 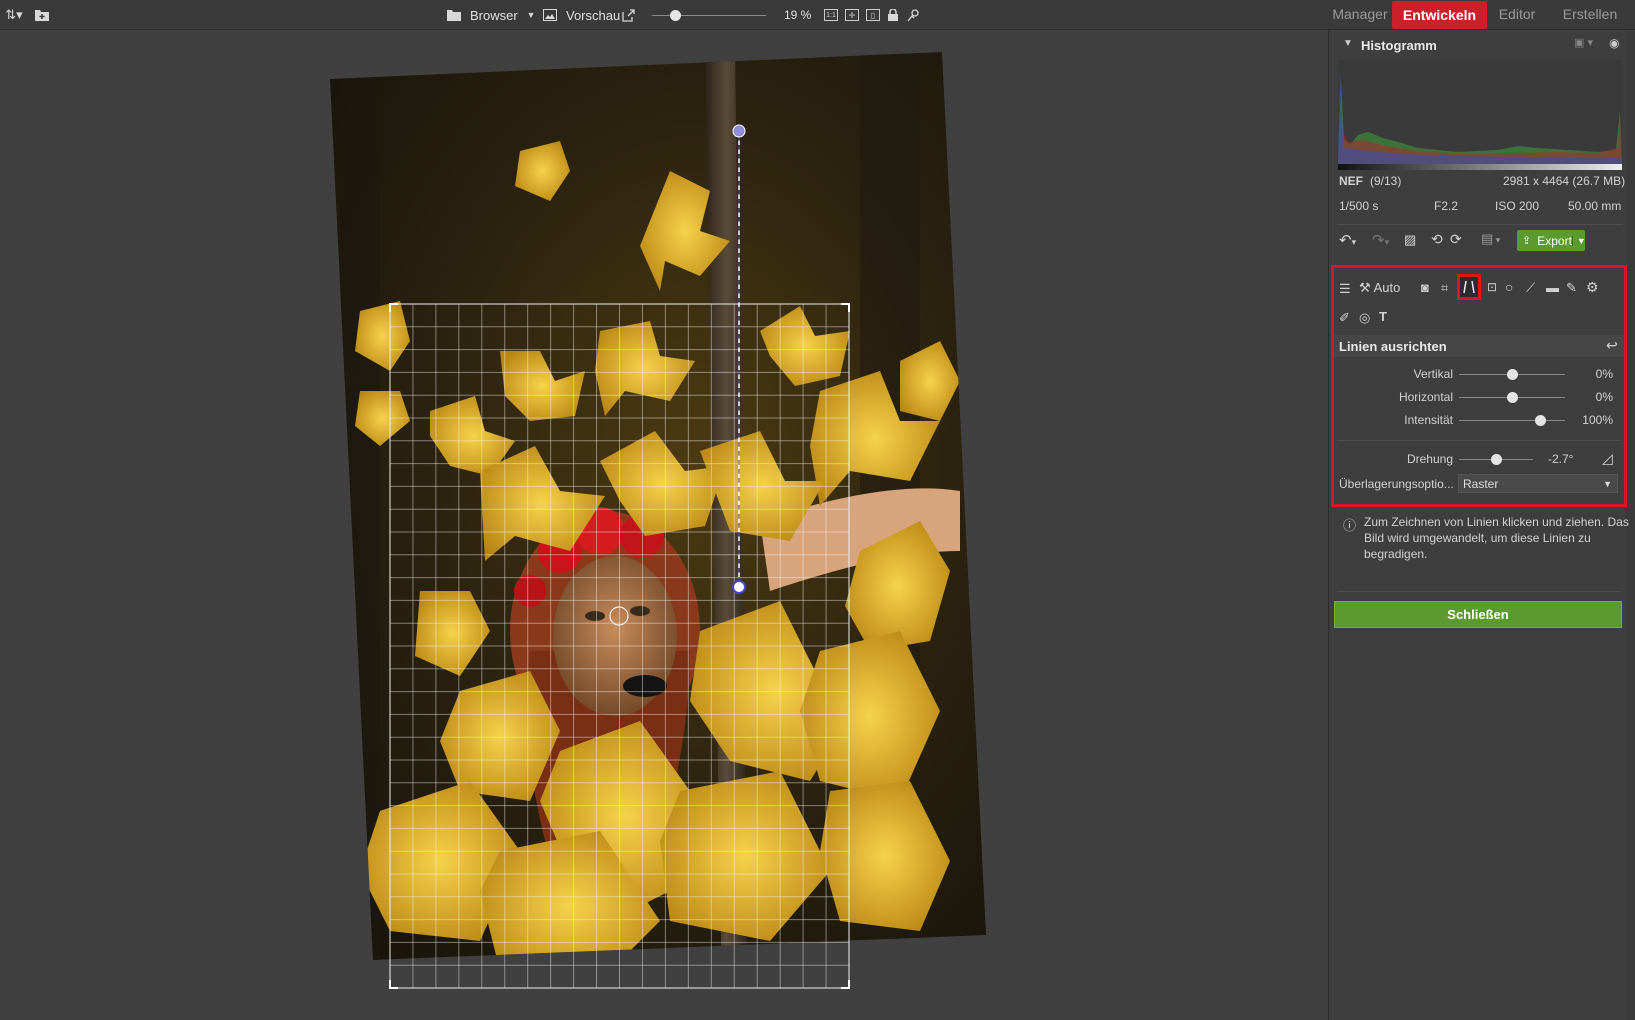 I want to click on circle-icon: ○, so click(x=1509, y=287).